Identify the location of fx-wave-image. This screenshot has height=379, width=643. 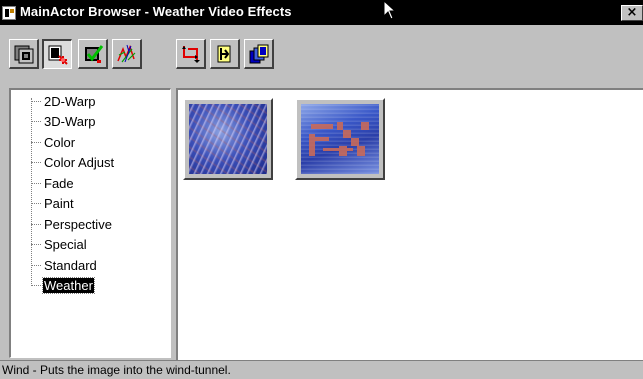
(340, 139).